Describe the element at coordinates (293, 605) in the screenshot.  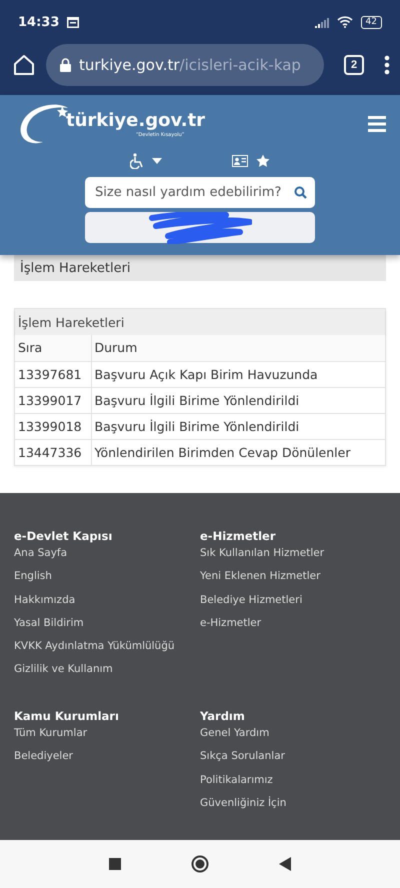
I see `footer-link: Belediye Hizmetleri` at that location.